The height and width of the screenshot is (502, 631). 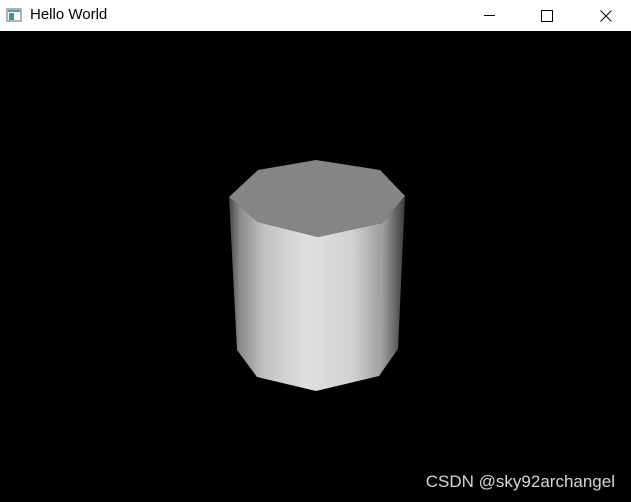 I want to click on close-icon, so click(x=606, y=15).